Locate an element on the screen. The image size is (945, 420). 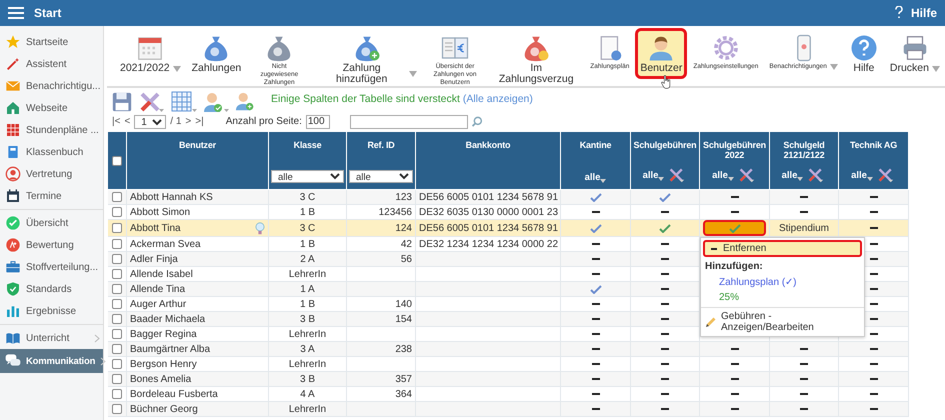
sidebar-item: Ergebnisse is located at coordinates (51, 311).